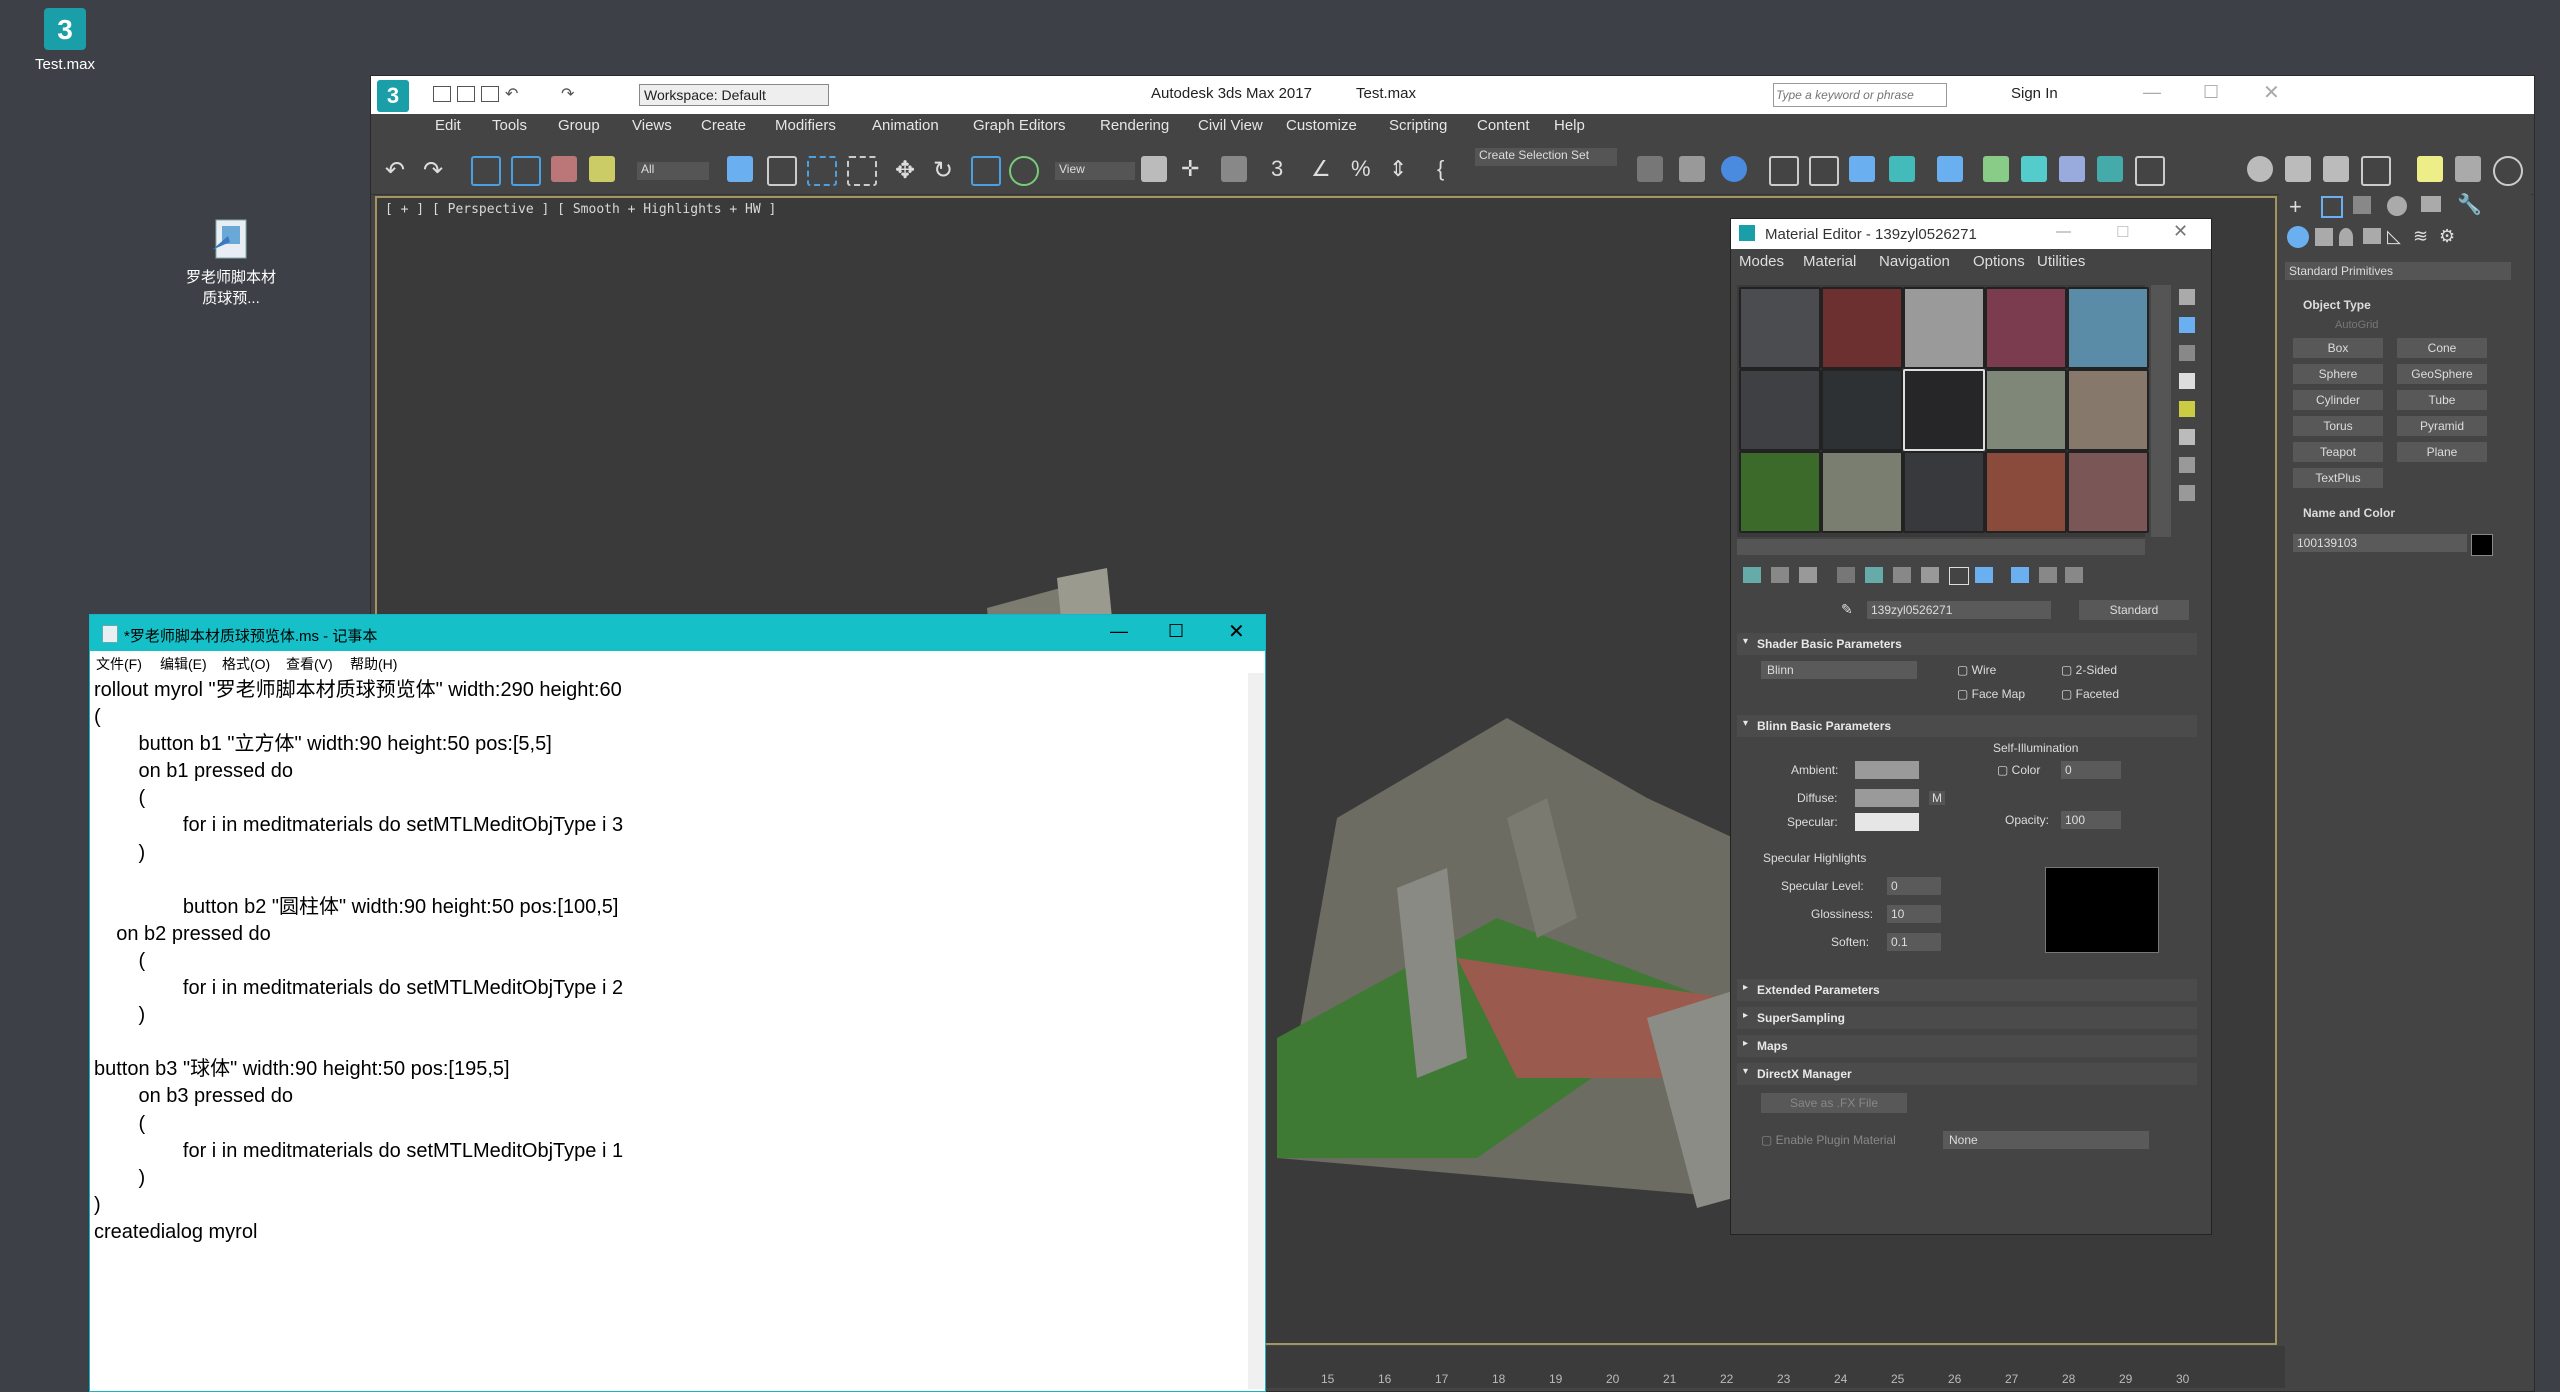  I want to click on link-icon, so click(486, 171).